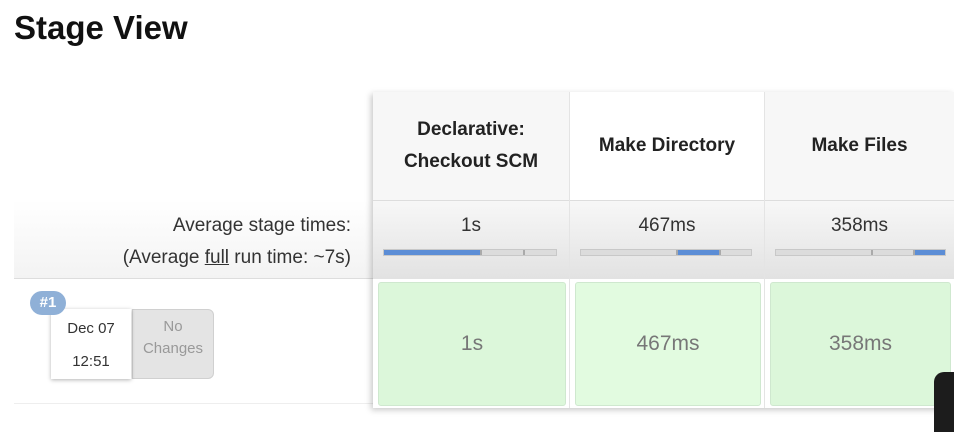 The width and height of the screenshot is (954, 432). What do you see at coordinates (261, 225) in the screenshot?
I see `average-stage-times-label: Average stage times:` at bounding box center [261, 225].